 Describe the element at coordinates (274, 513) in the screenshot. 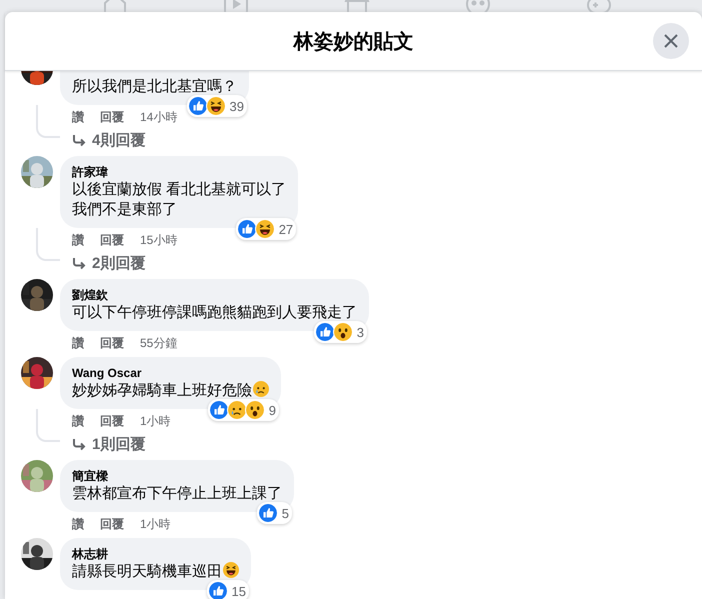

I see `reaction-badge: 5` at that location.